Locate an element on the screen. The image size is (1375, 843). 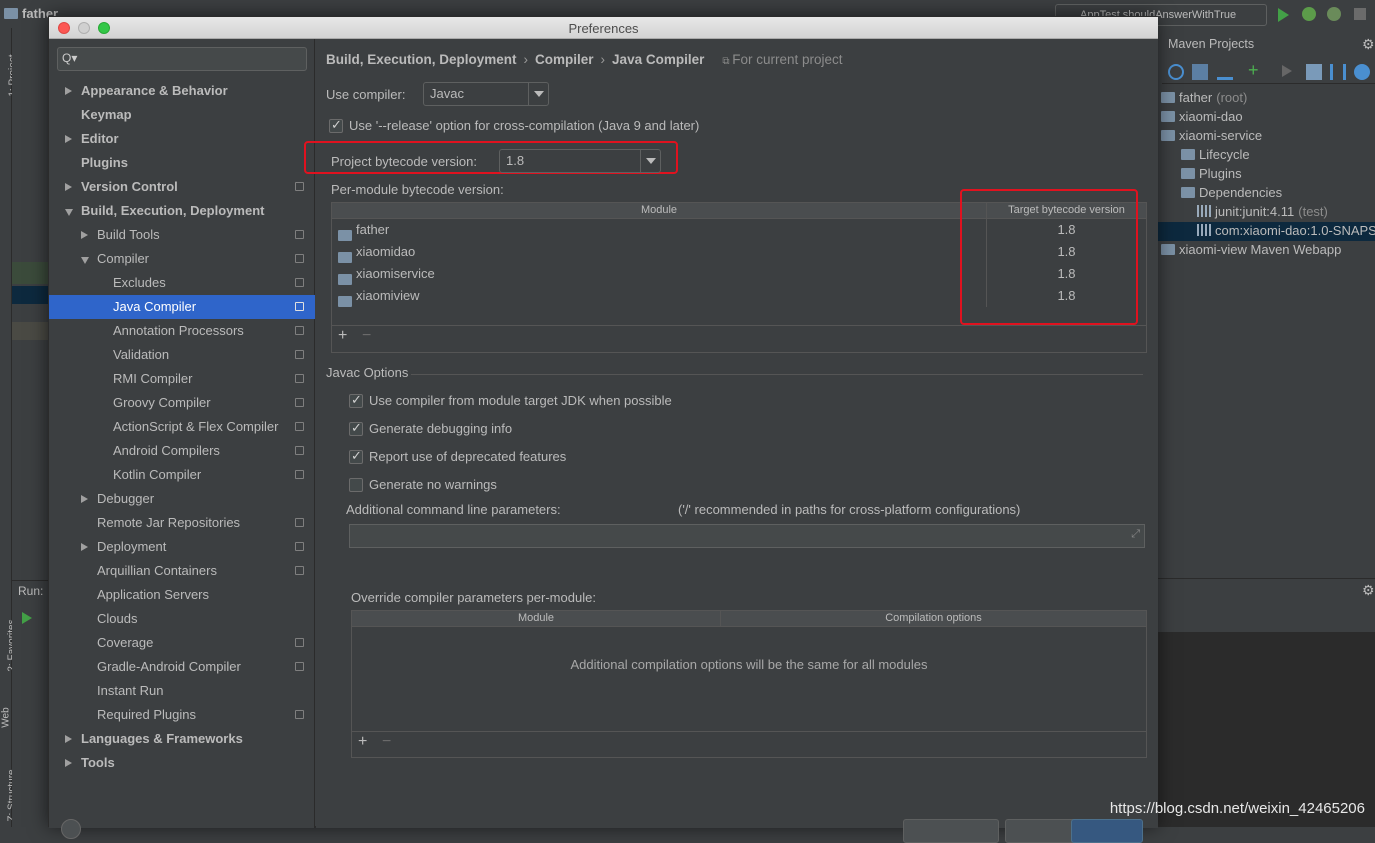
sidebar-item-compiler: Compiler is located at coordinates (182, 259).